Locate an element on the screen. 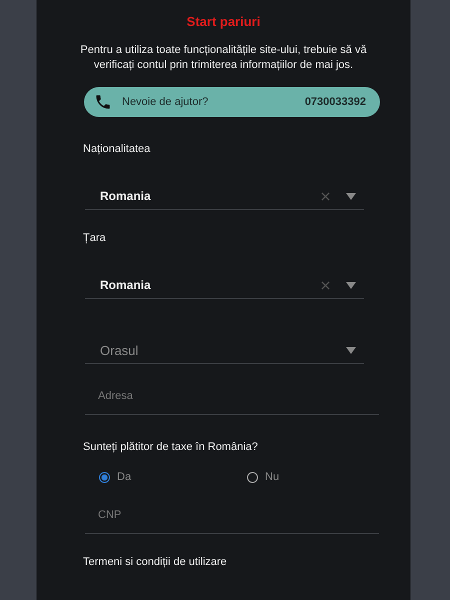 Image resolution: width=450 pixels, height=600 pixels. radio-option: Da is located at coordinates (173, 477).